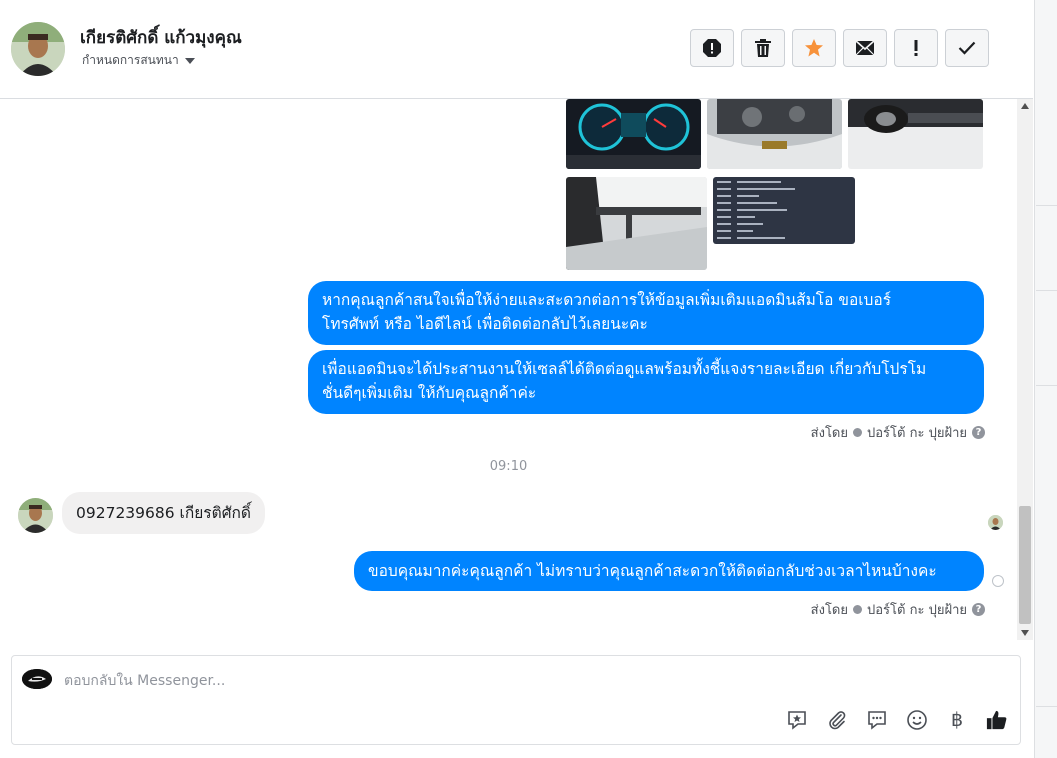  Describe the element at coordinates (1025, 565) in the screenshot. I see `scrollbar-thumb` at that location.